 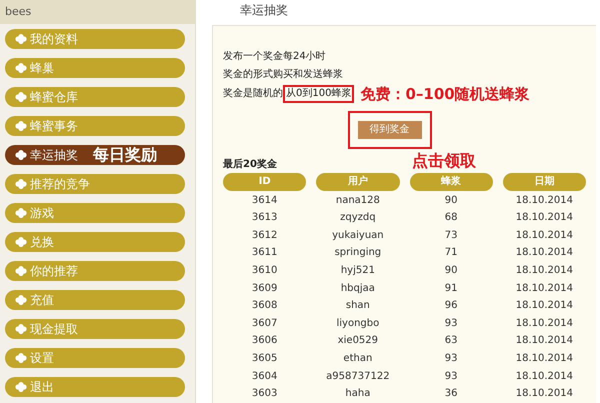 I want to click on column-header: 用户, so click(x=358, y=181).